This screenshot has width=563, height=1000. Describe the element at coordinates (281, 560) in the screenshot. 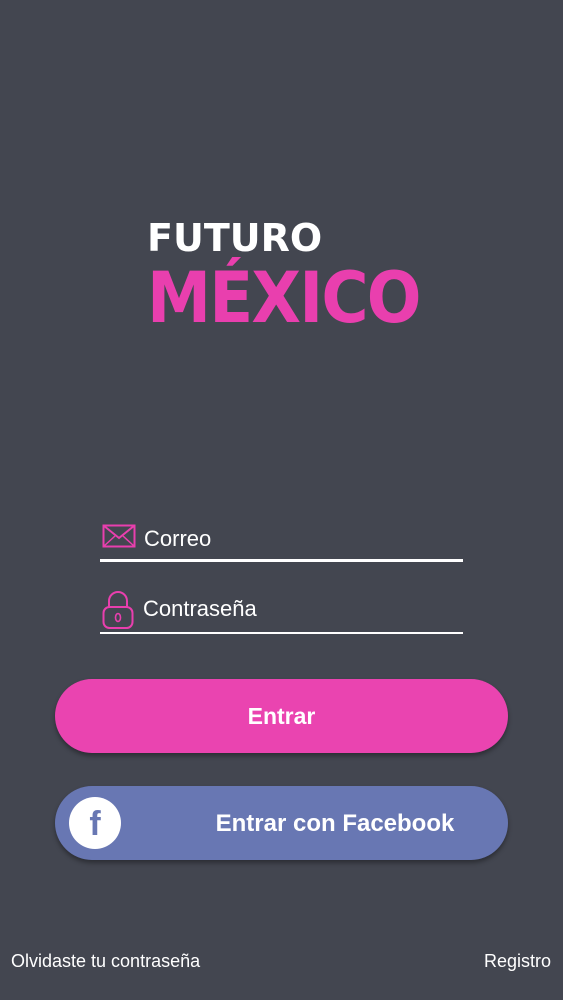

I see `email-underline` at that location.